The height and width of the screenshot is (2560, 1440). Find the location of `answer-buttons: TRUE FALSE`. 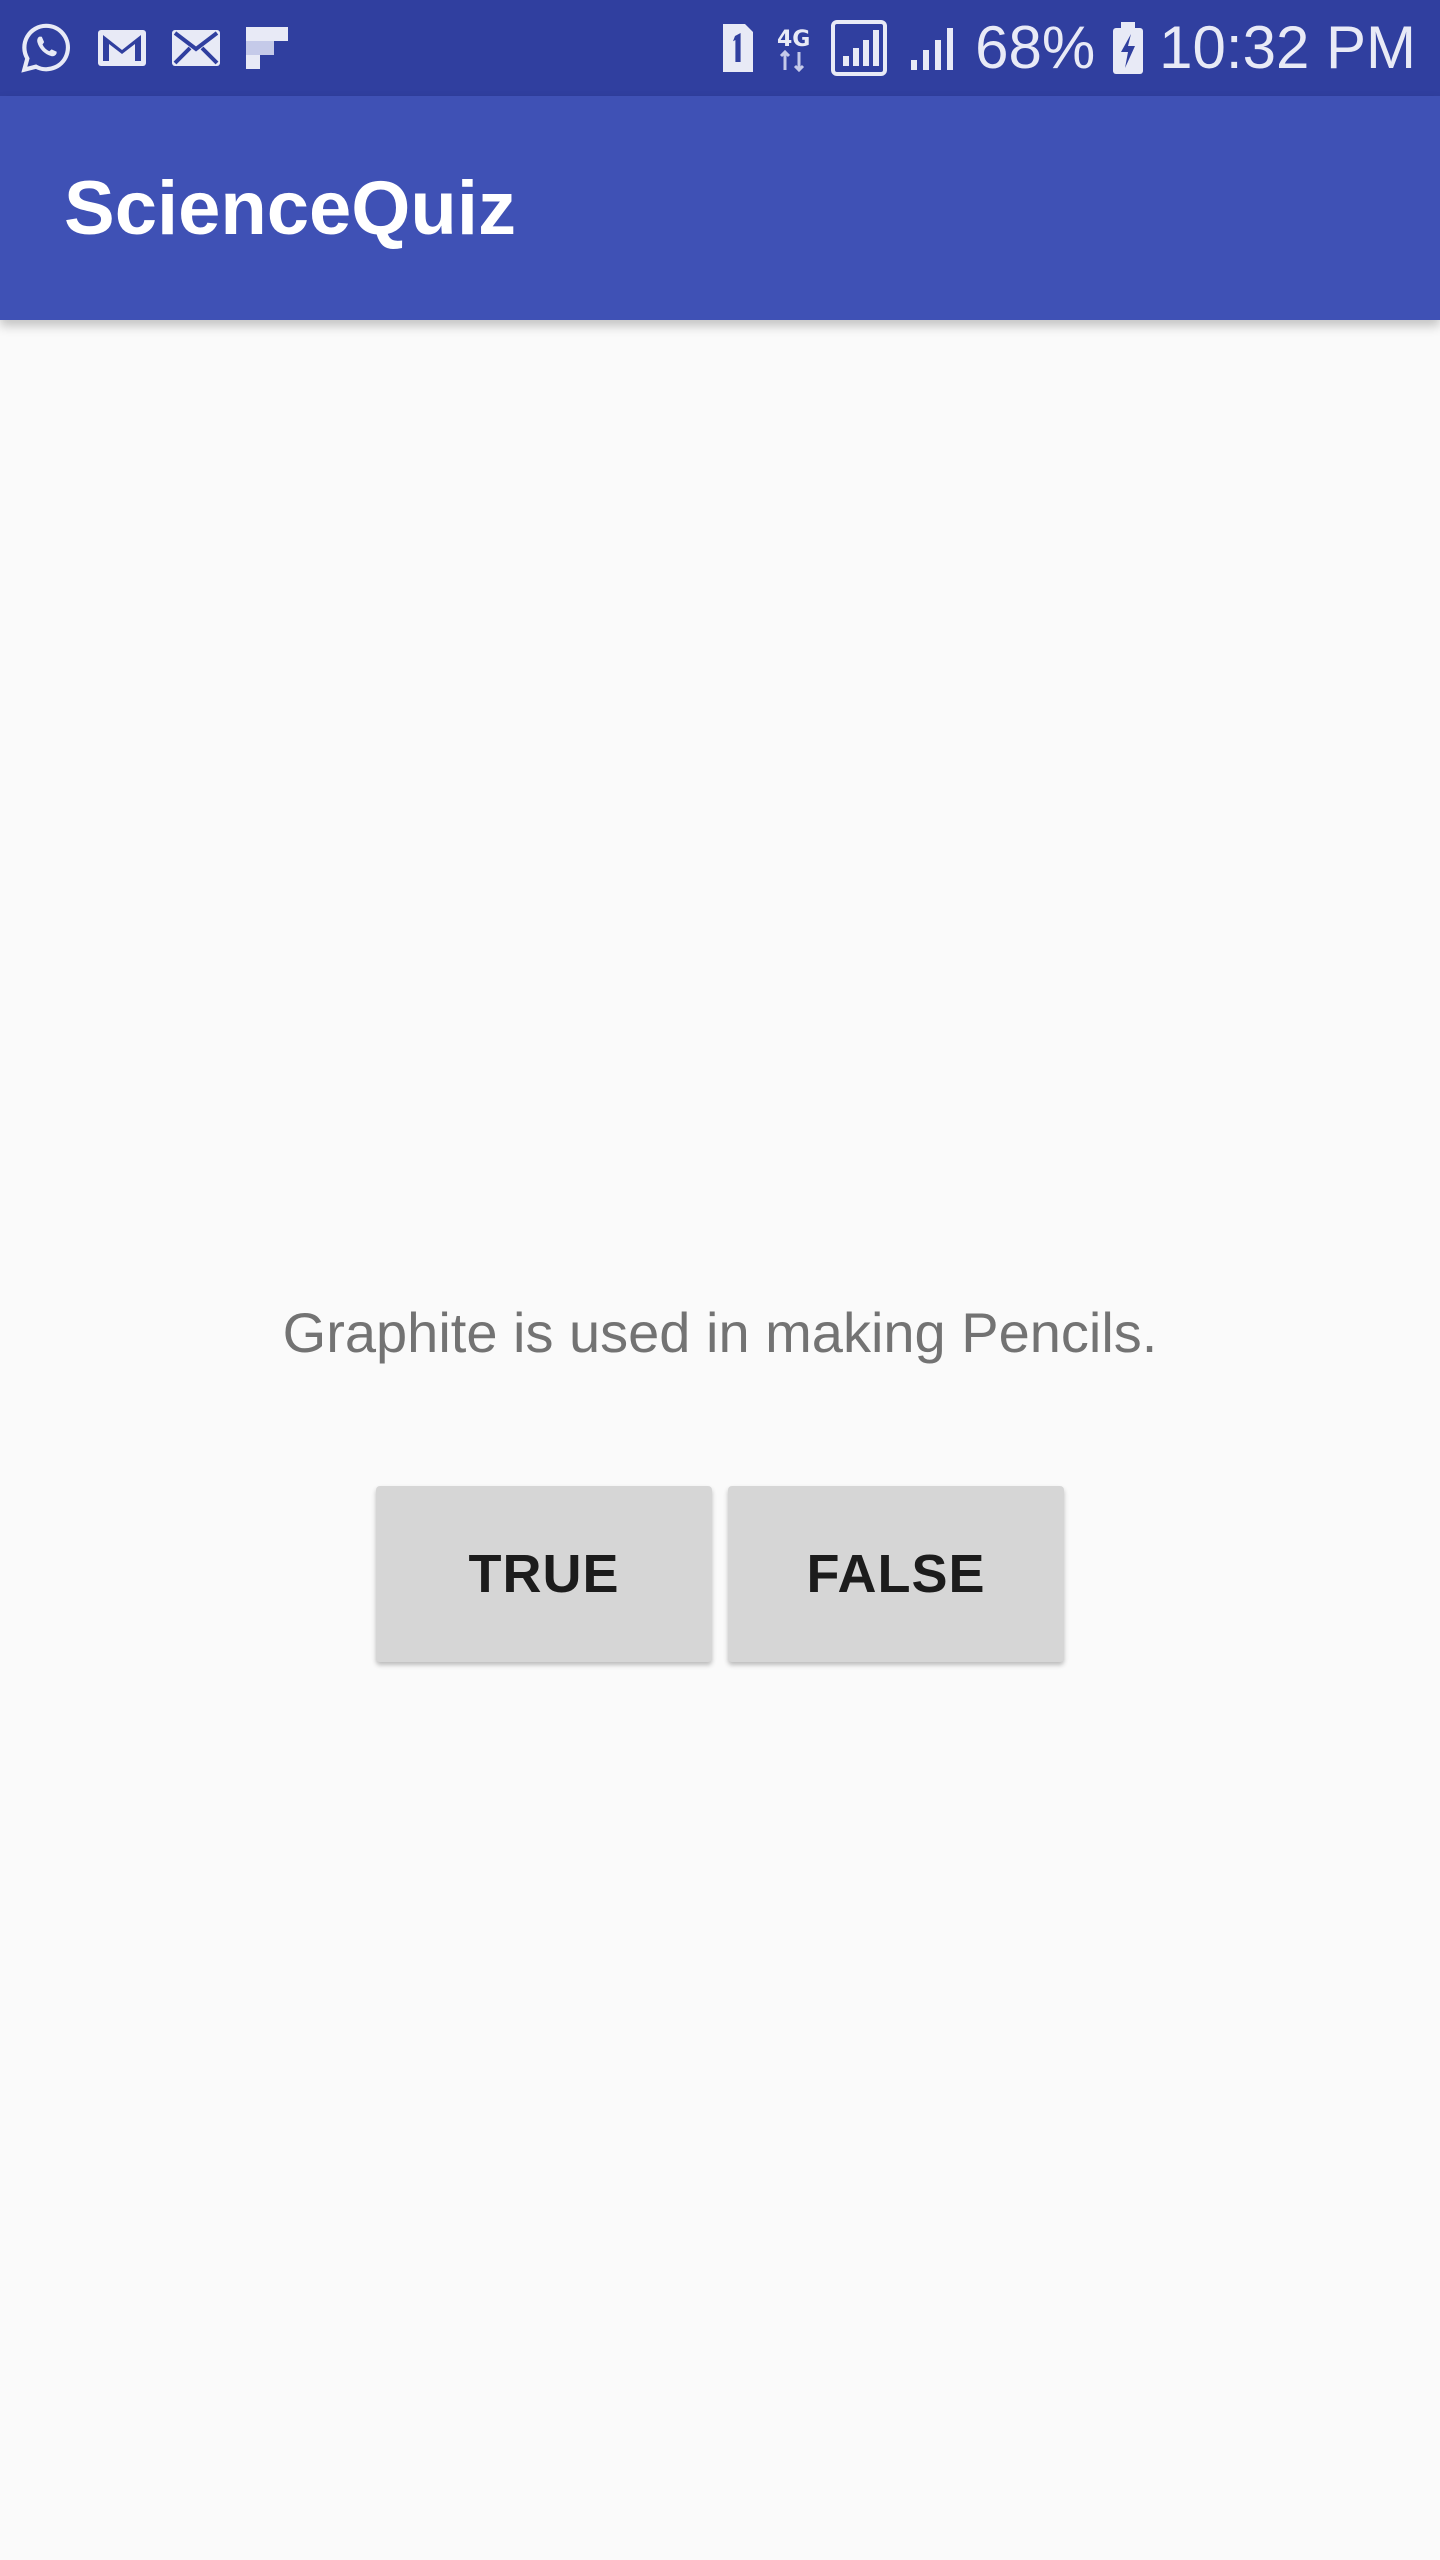

answer-buttons: TRUE FALSE is located at coordinates (720, 1574).